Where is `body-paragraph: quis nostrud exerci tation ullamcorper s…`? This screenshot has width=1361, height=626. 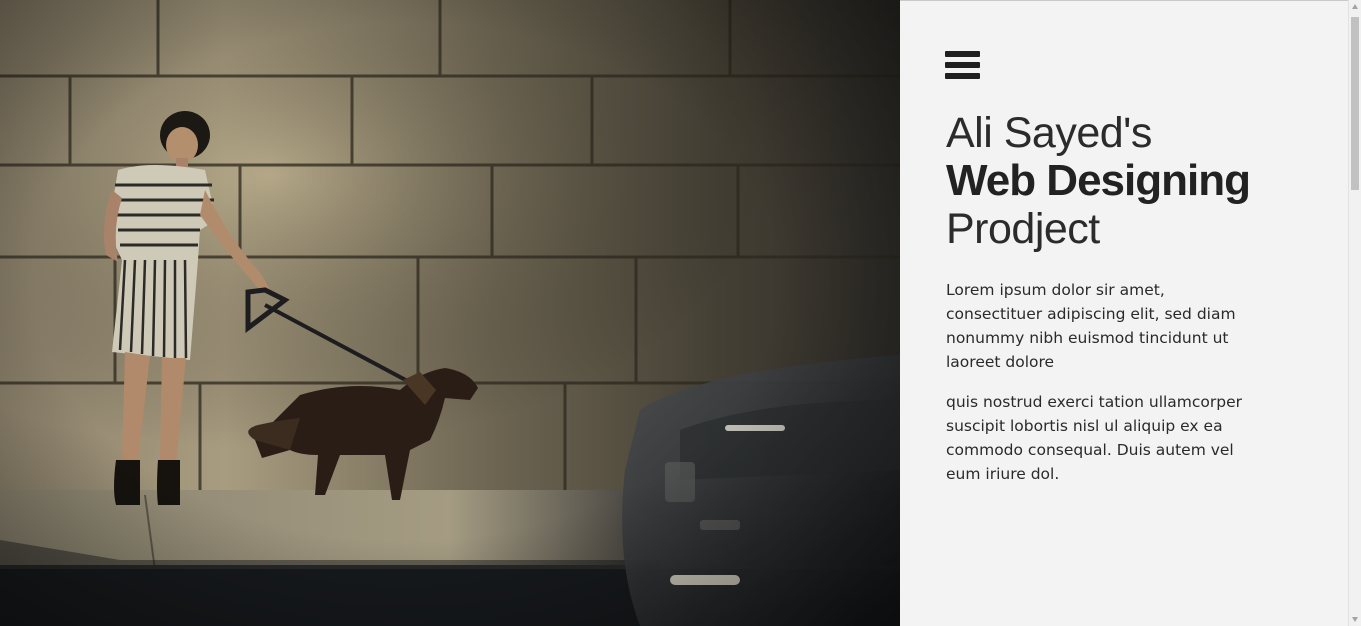 body-paragraph: quis nostrud exerci tation ullamcorper s… is located at coordinates (1094, 438).